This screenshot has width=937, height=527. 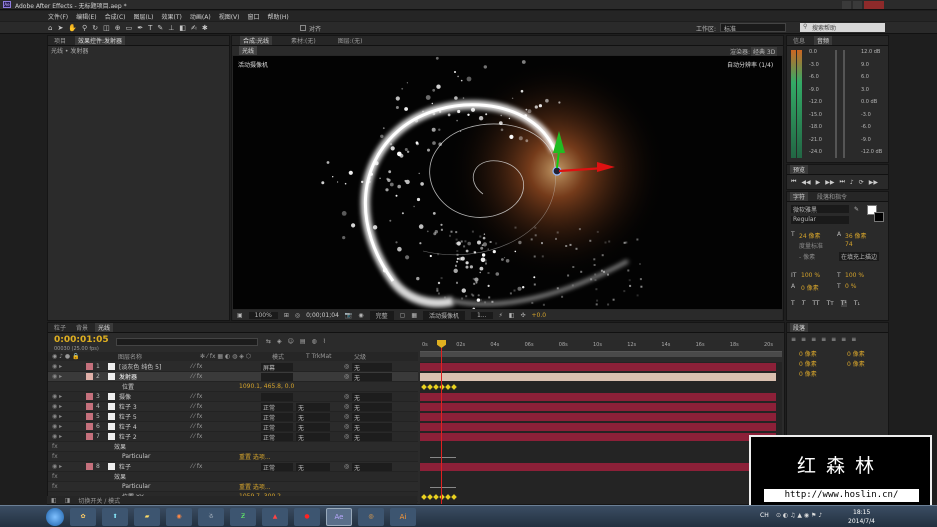 I want to click on blend-mode-select, so click(x=277, y=376).